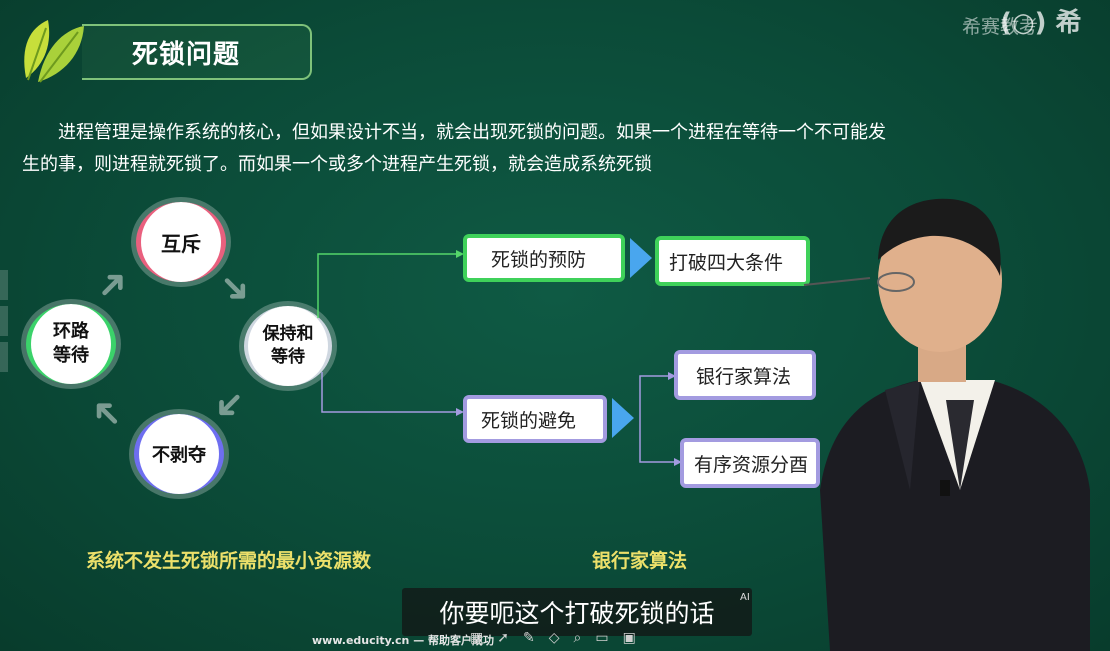 The image size is (1110, 651). I want to click on screen-icon: ▣, so click(629, 638).